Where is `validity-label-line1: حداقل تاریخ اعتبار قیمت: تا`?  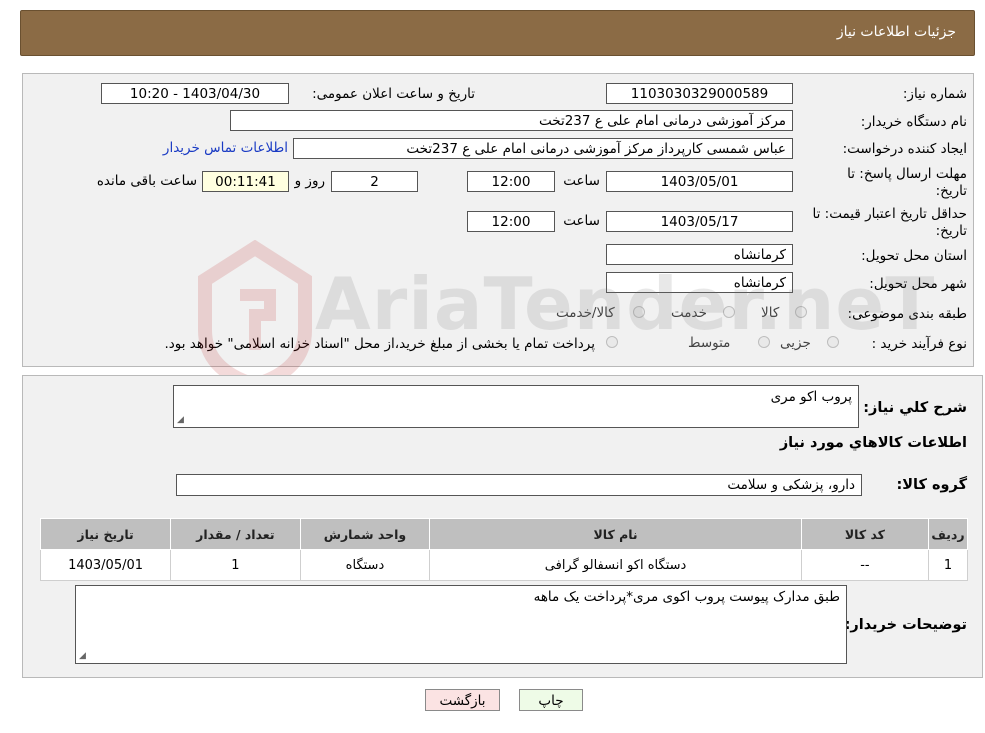
validity-label-line1: حداقل تاریخ اعتبار قیمت: تا is located at coordinates (889, 214).